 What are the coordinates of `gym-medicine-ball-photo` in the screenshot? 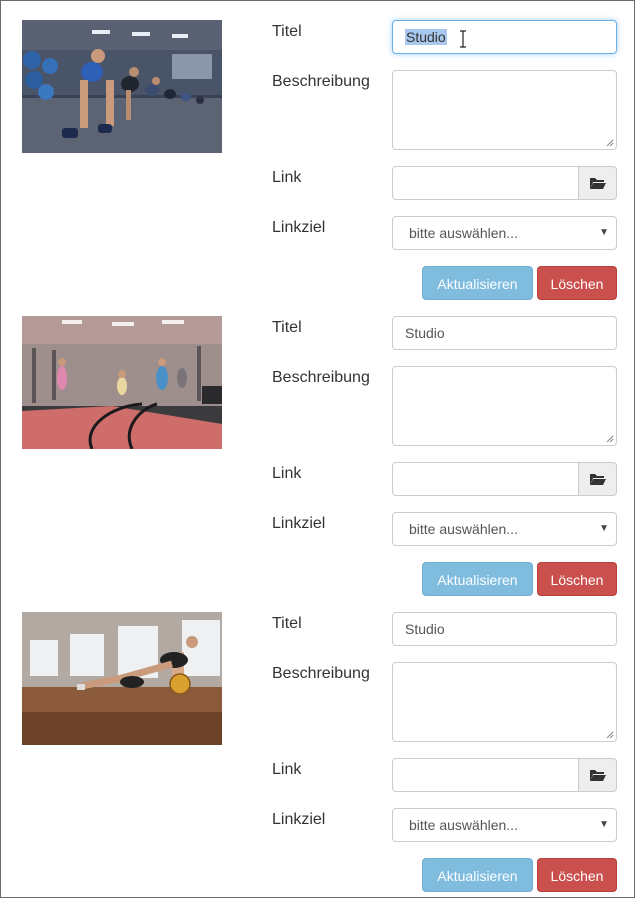 It's located at (122, 678).